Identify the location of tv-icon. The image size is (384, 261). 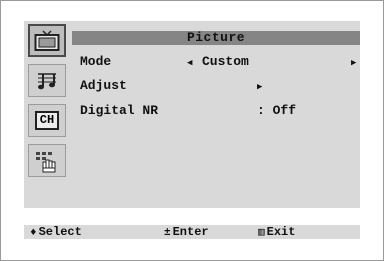
(47, 40).